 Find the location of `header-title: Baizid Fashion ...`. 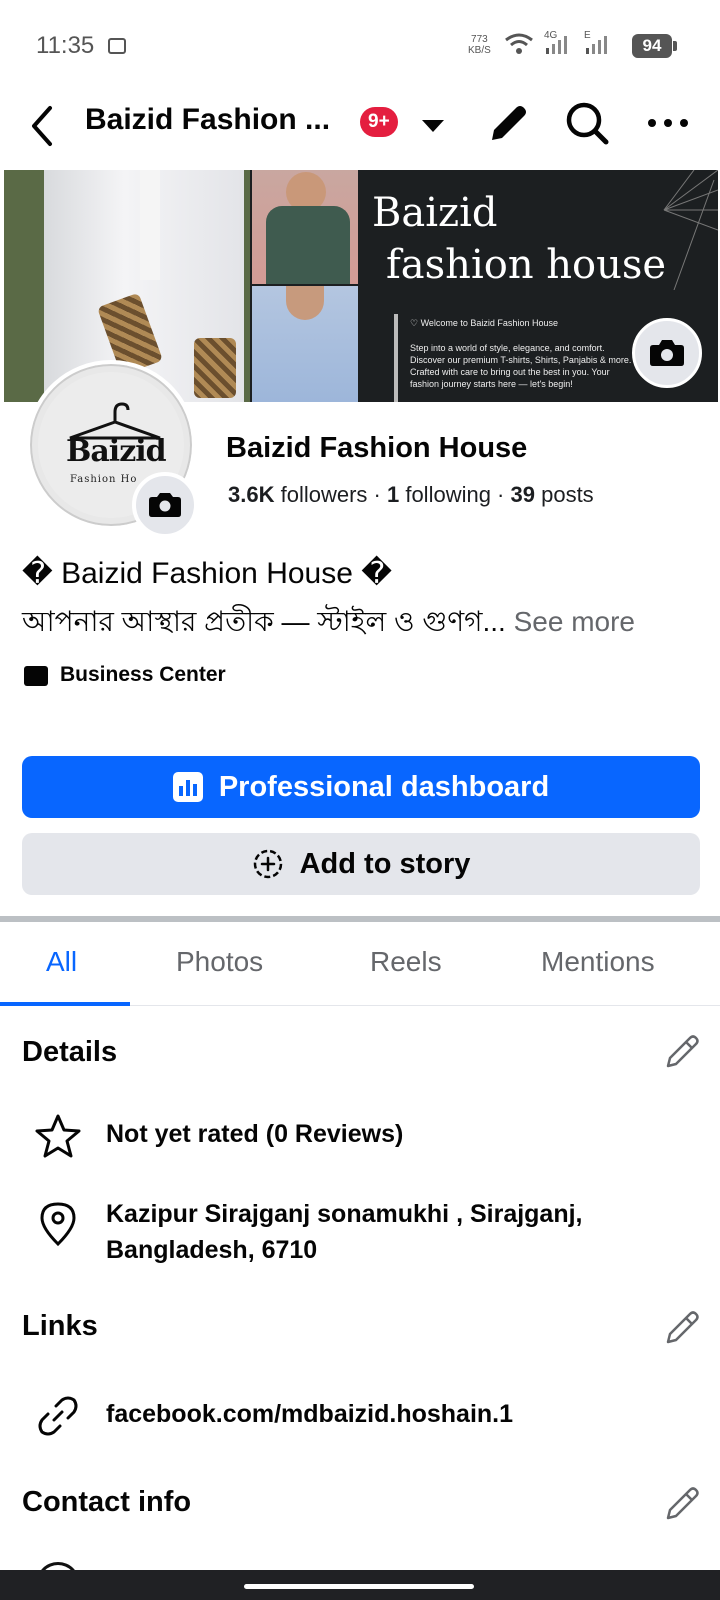

header-title: Baizid Fashion ... is located at coordinates (207, 120).